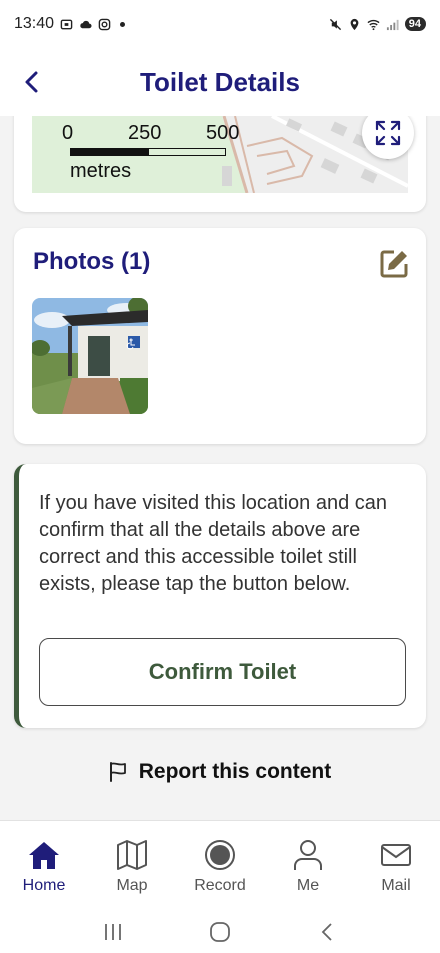  I want to click on recent-apps-button, so click(113, 932).